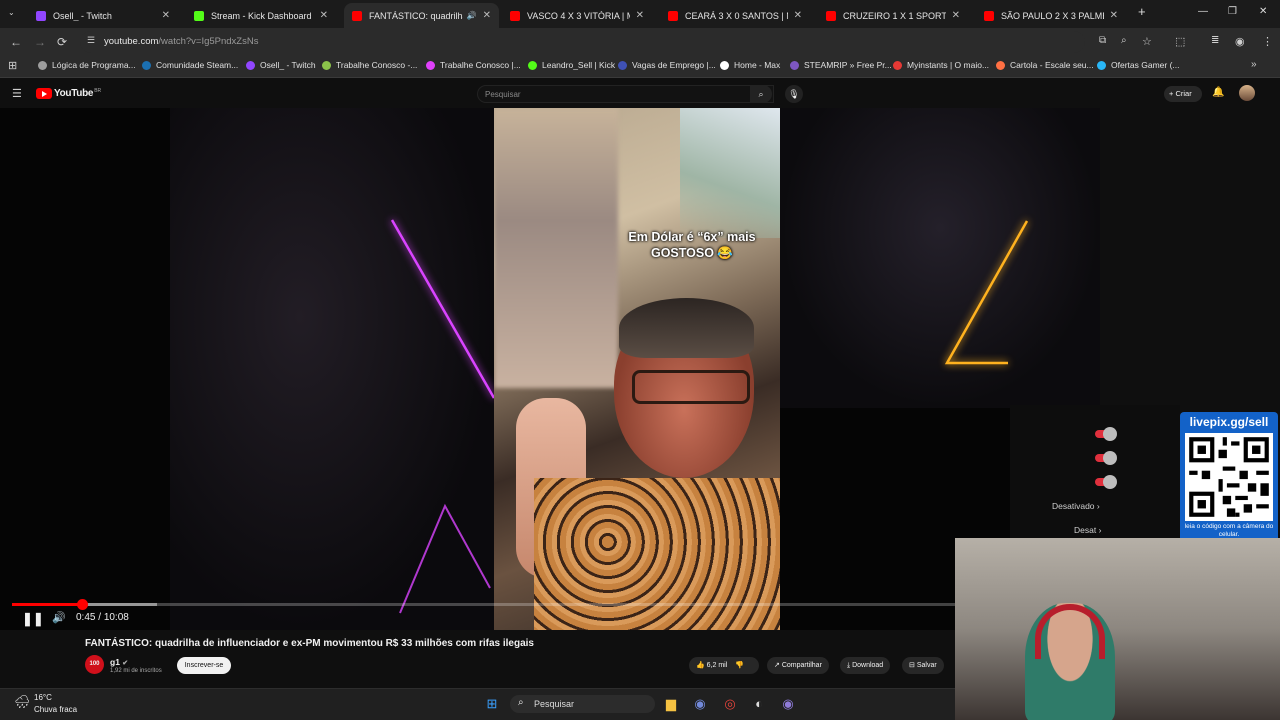  Describe the element at coordinates (989, 15) in the screenshot. I see `tab-favicon-icon` at that location.